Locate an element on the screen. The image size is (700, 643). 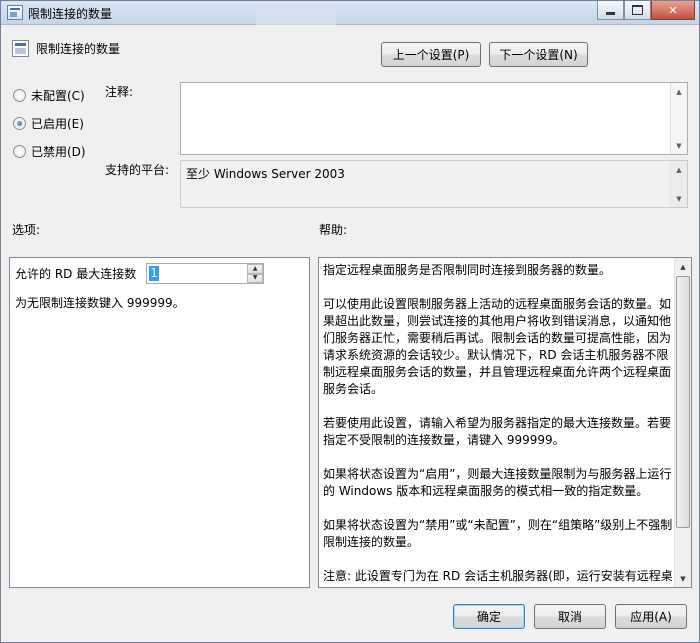
minimize-button is located at coordinates (610, 10).